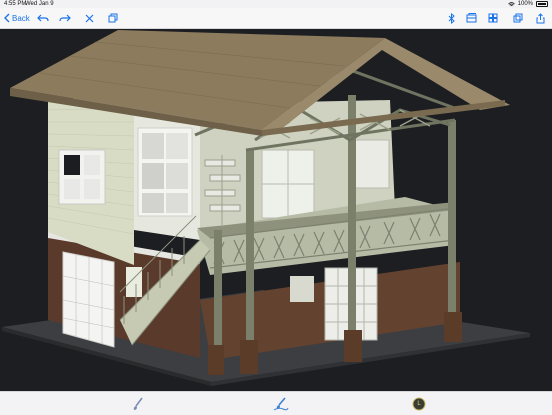 This screenshot has width=552, height=415. I want to click on lower-right-window, so click(302, 289).